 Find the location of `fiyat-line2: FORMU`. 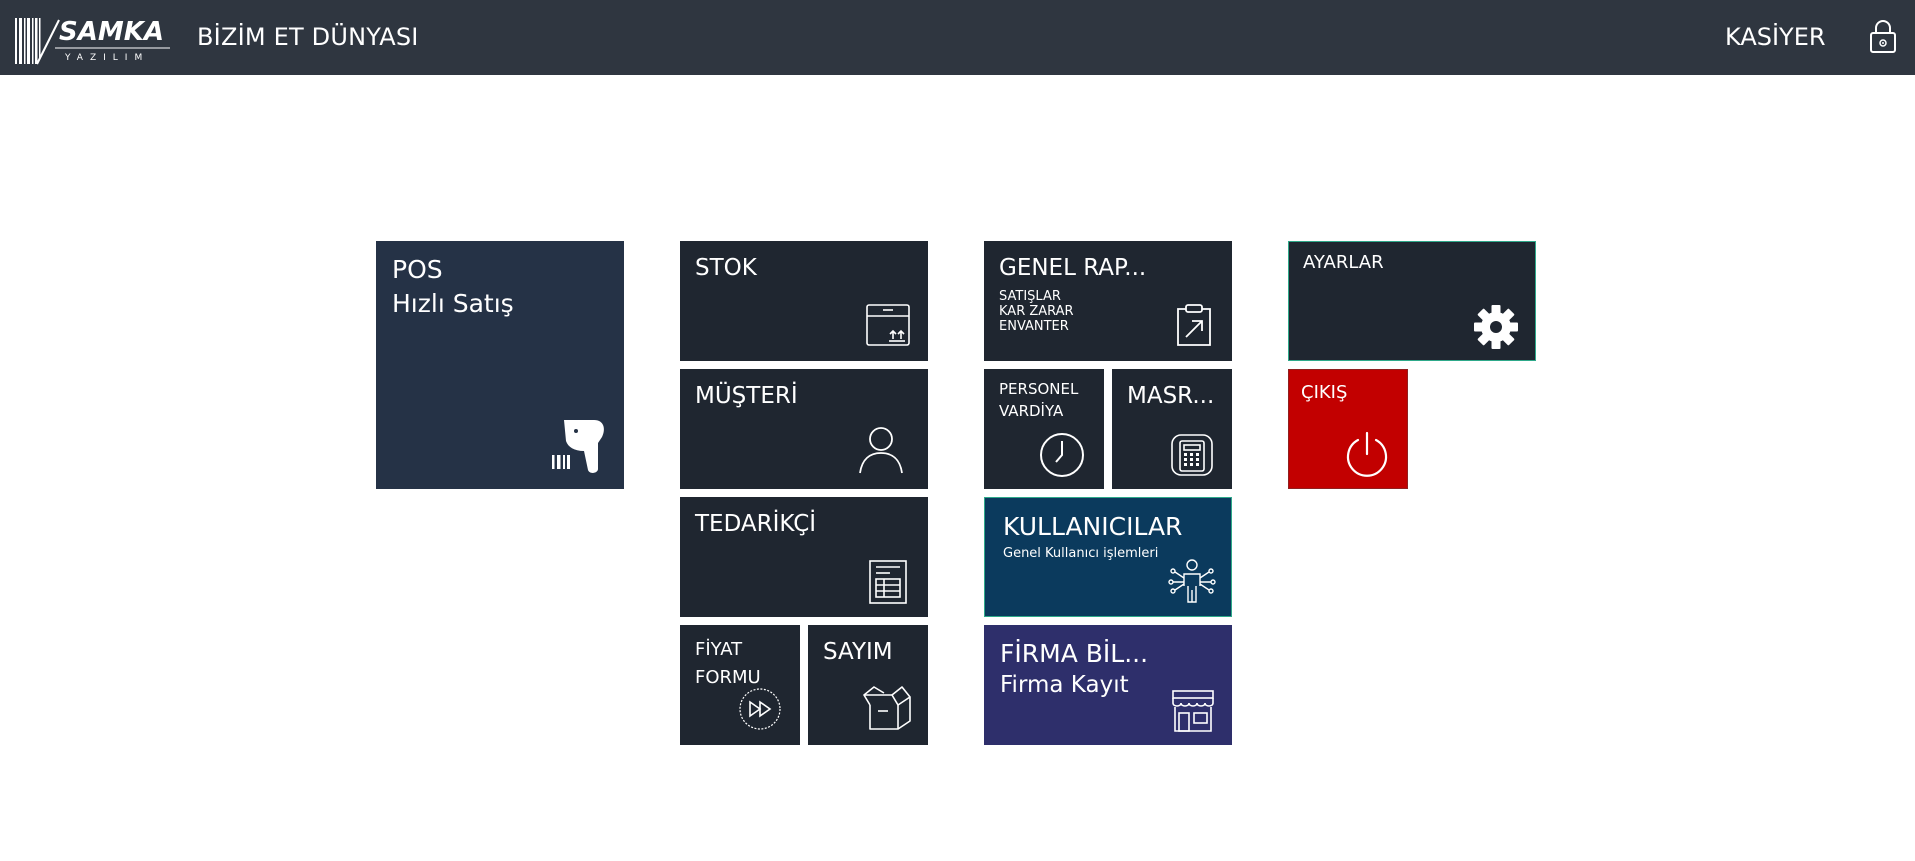

fiyat-line2: FORMU is located at coordinates (728, 677).